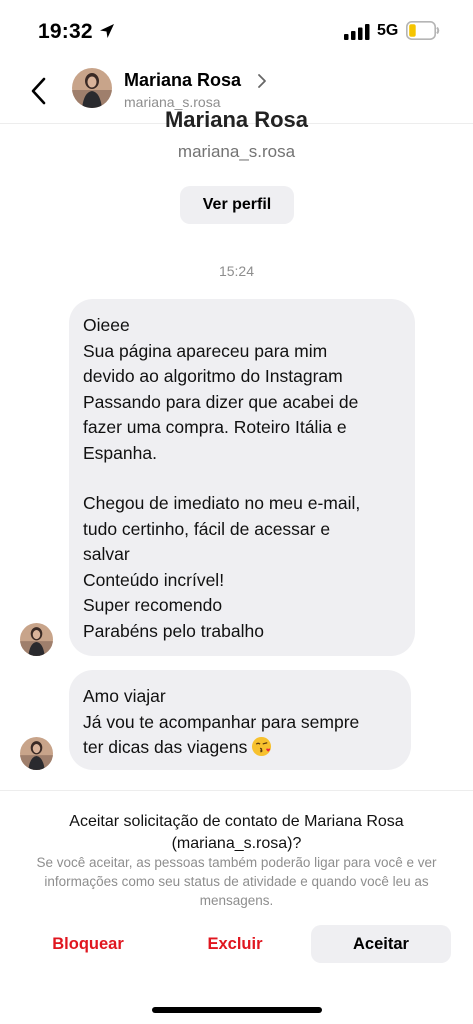 The height and width of the screenshot is (1024, 473). Describe the element at coordinates (213, 376) in the screenshot. I see `message-line: devido ao algoritmo do Instagram` at that location.